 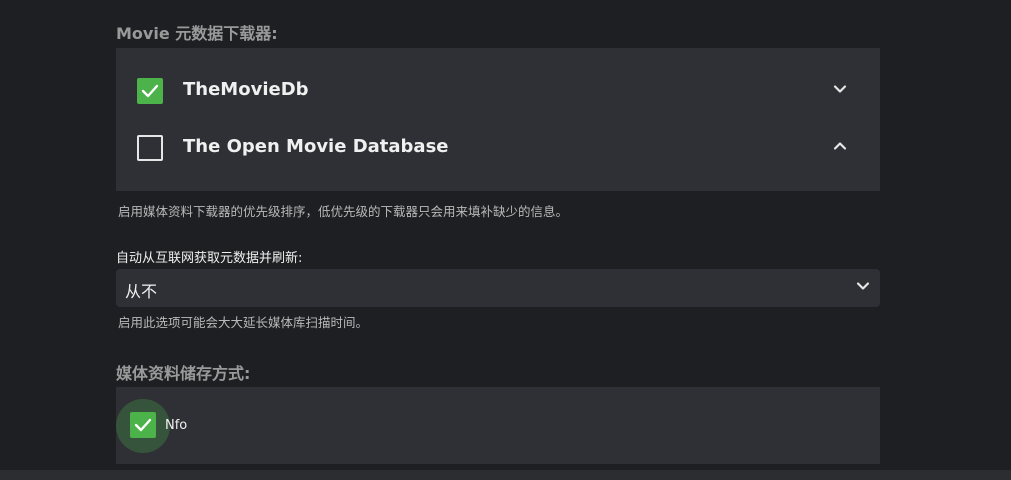 I want to click on fetcher-checkbox-themoviedb, so click(x=150, y=91).